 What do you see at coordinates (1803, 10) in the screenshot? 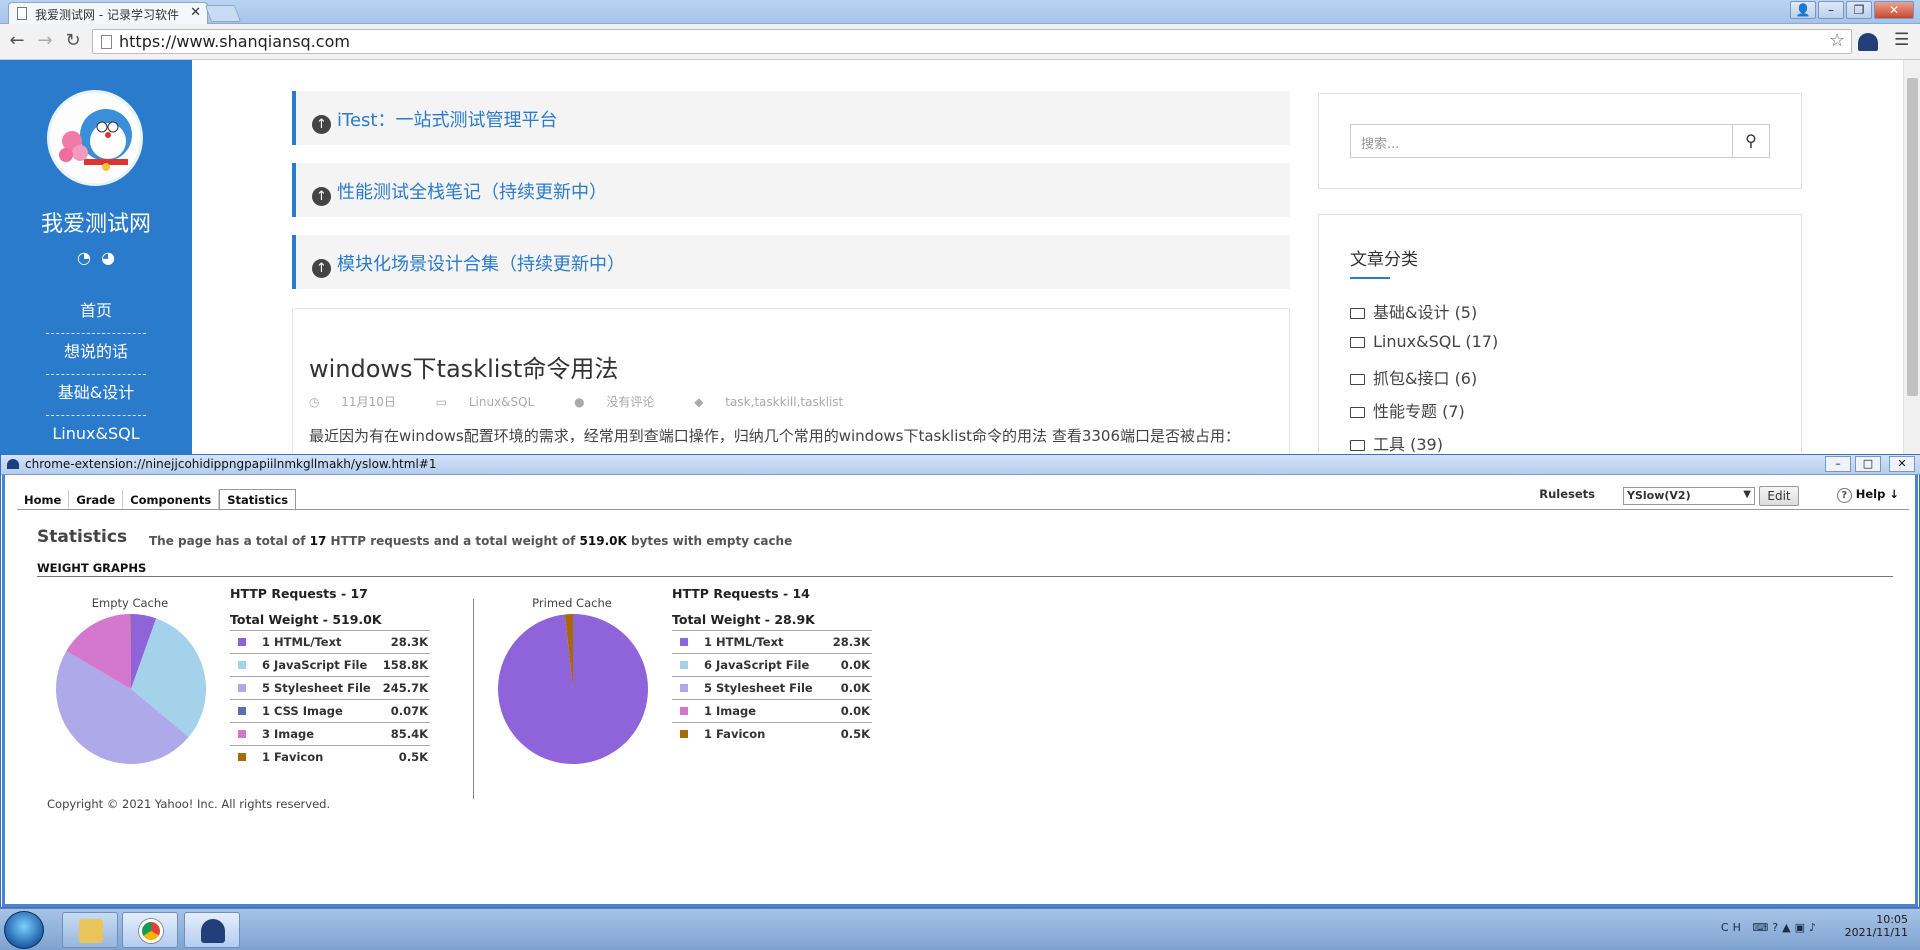
I see `user-icon: 👤` at bounding box center [1803, 10].